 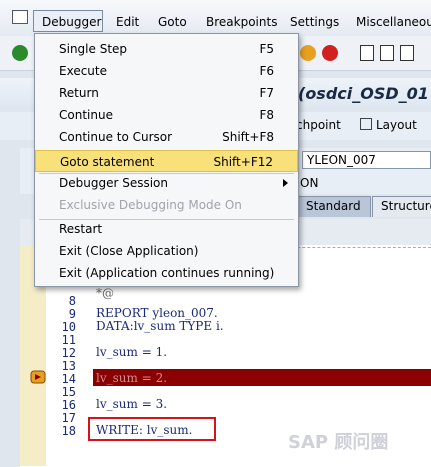 What do you see at coordinates (68, 327) in the screenshot?
I see `line-number: 10` at bounding box center [68, 327].